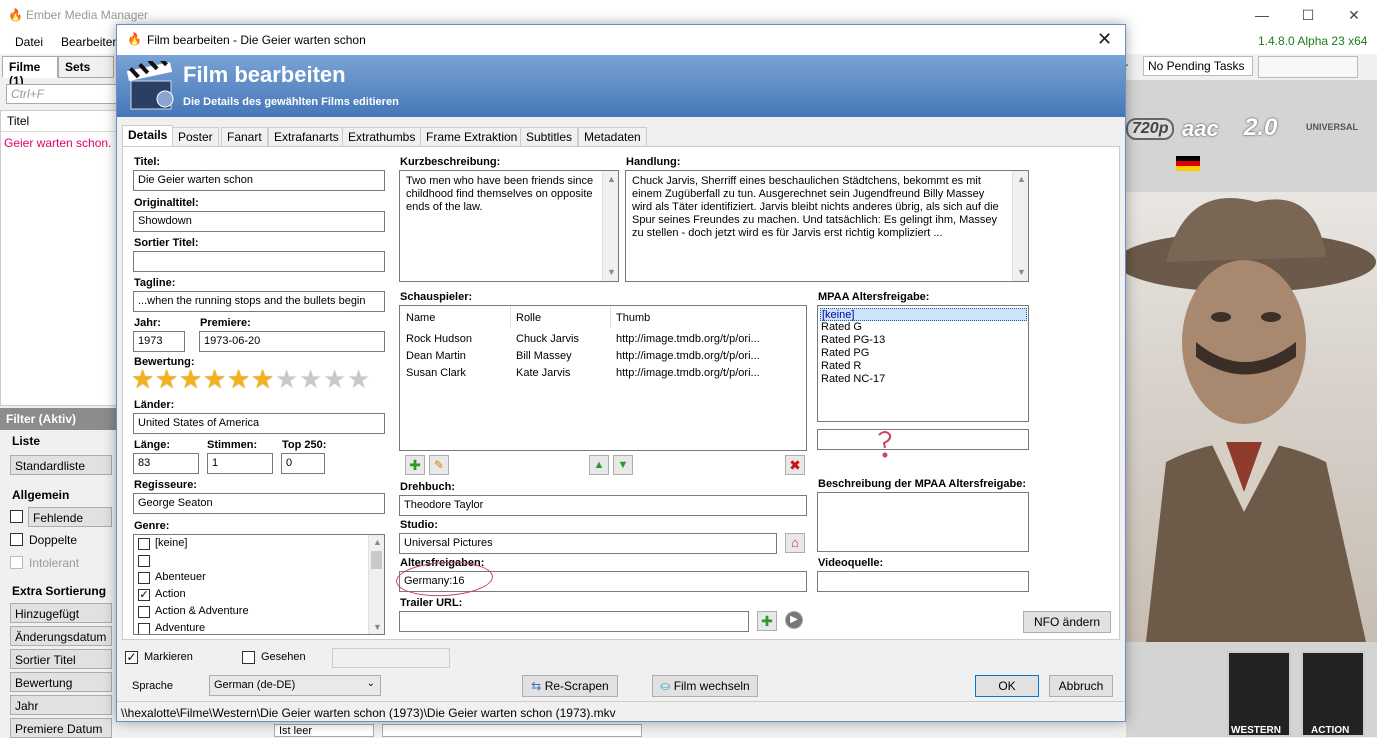 This screenshot has width=1377, height=738. Describe the element at coordinates (61, 465) in the screenshot. I see `standardliste-button: Standardliste` at that location.